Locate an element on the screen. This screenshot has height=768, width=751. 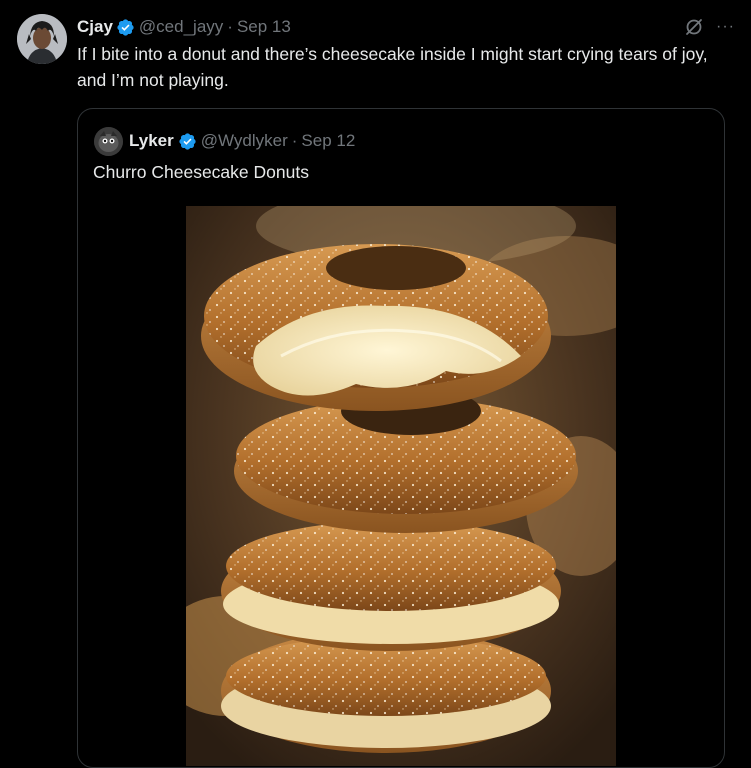
quoted-handle: @Wydlyker is located at coordinates (244, 141).